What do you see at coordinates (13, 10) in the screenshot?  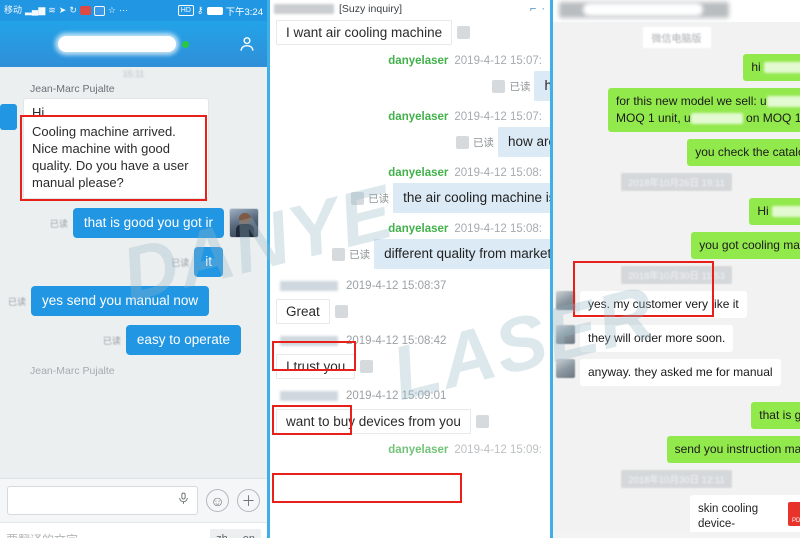 I see `carrier-label: 移动` at bounding box center [13, 10].